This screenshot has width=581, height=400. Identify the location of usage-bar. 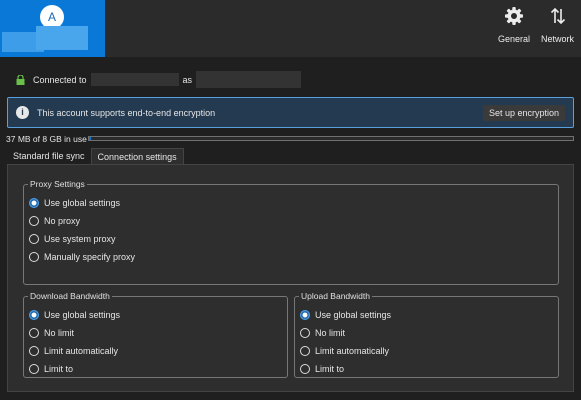
(331, 138).